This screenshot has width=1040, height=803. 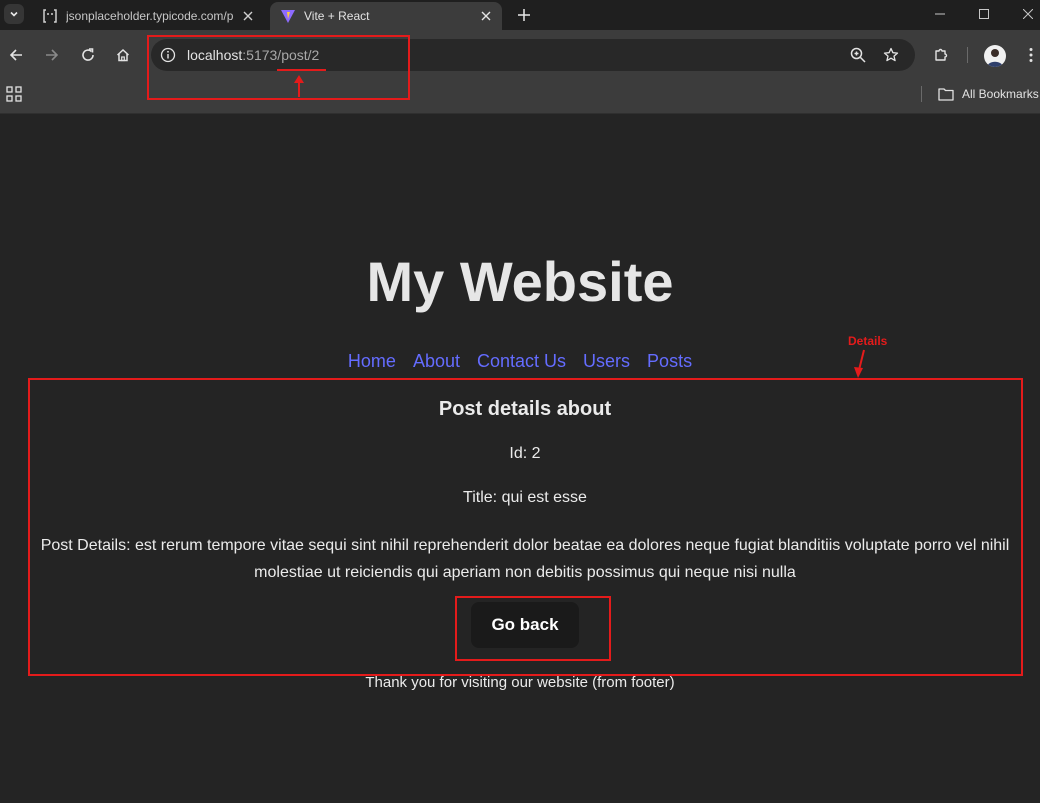 What do you see at coordinates (525, 453) in the screenshot?
I see `post-id: Id: 2` at bounding box center [525, 453].